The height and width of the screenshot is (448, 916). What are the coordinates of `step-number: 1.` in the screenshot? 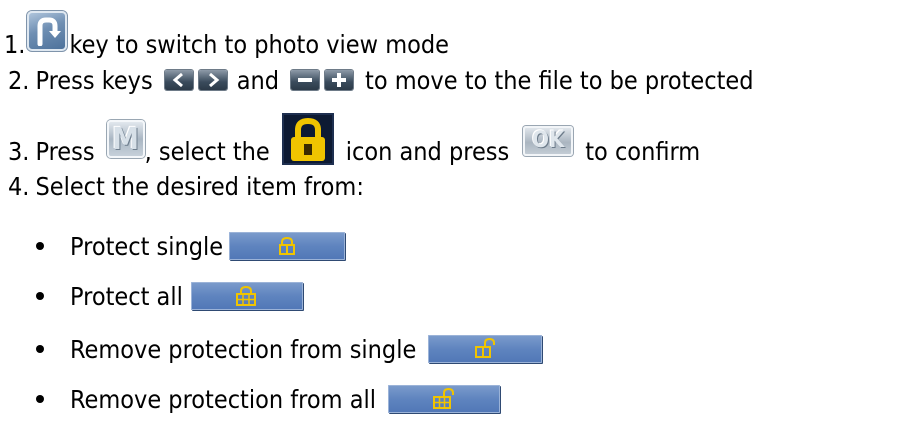 It's located at (15, 44).